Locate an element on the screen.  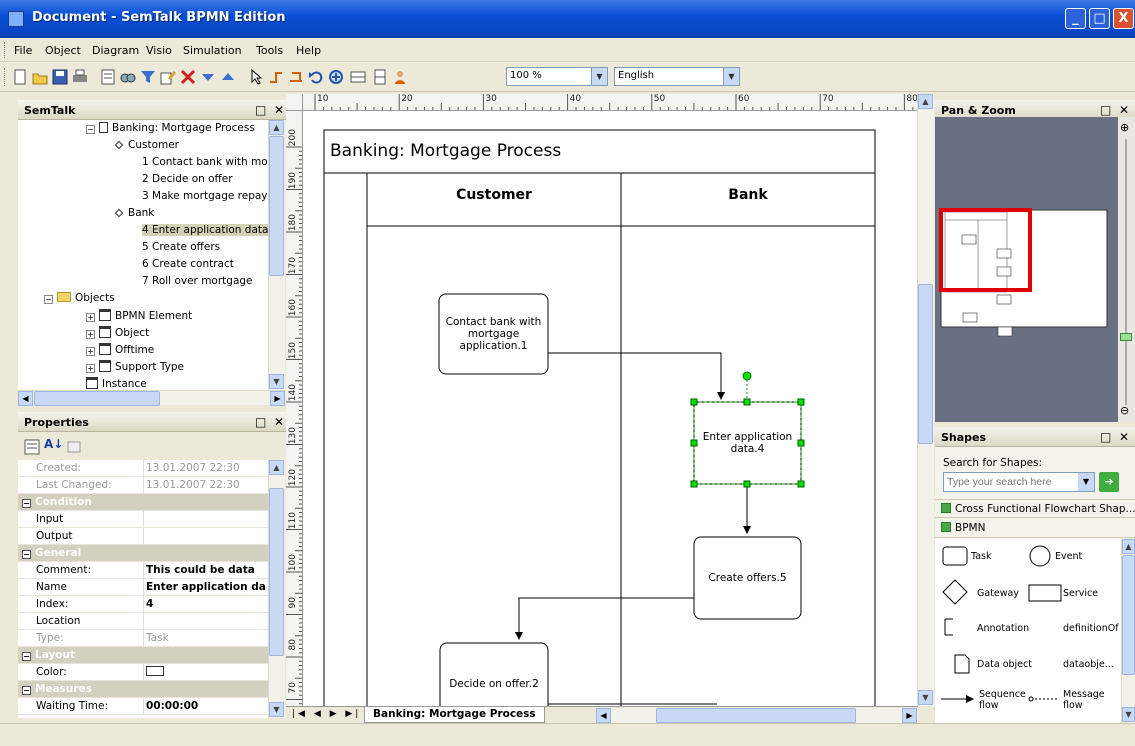
property-value: This could be data is located at coordinates (200, 570).